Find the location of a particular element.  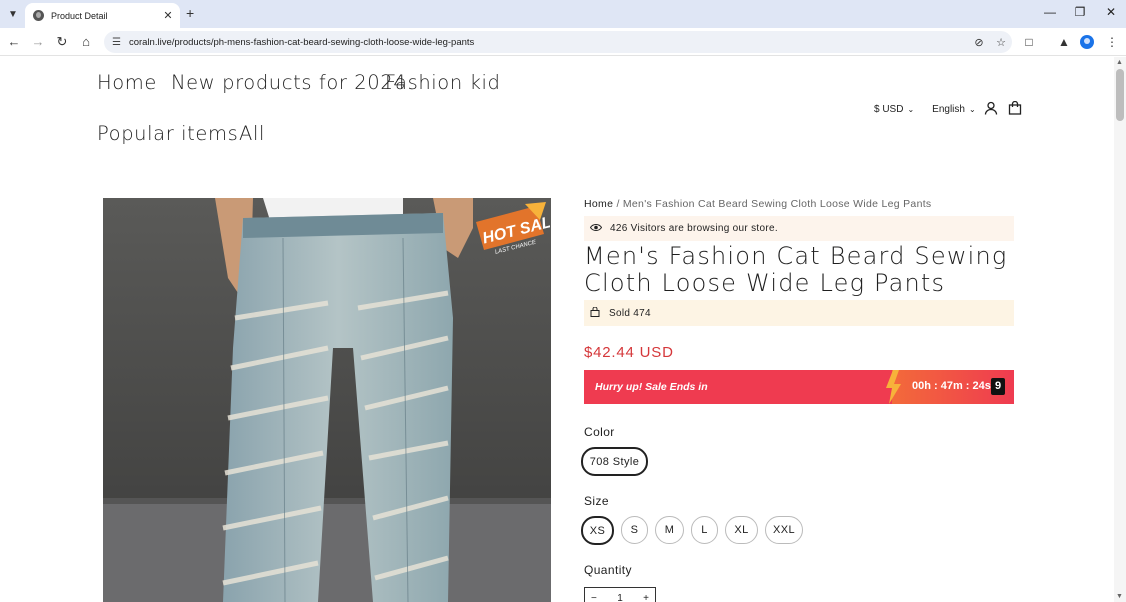

tab-search-chevron-icon: ▼ is located at coordinates (13, 14).